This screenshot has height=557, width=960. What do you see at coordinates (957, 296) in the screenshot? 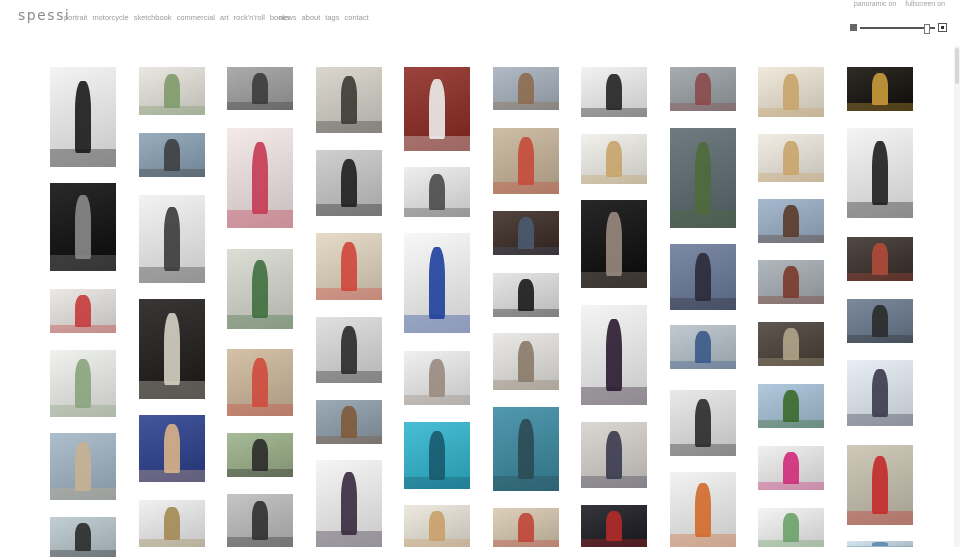
I see `page-scrollbar` at bounding box center [957, 296].